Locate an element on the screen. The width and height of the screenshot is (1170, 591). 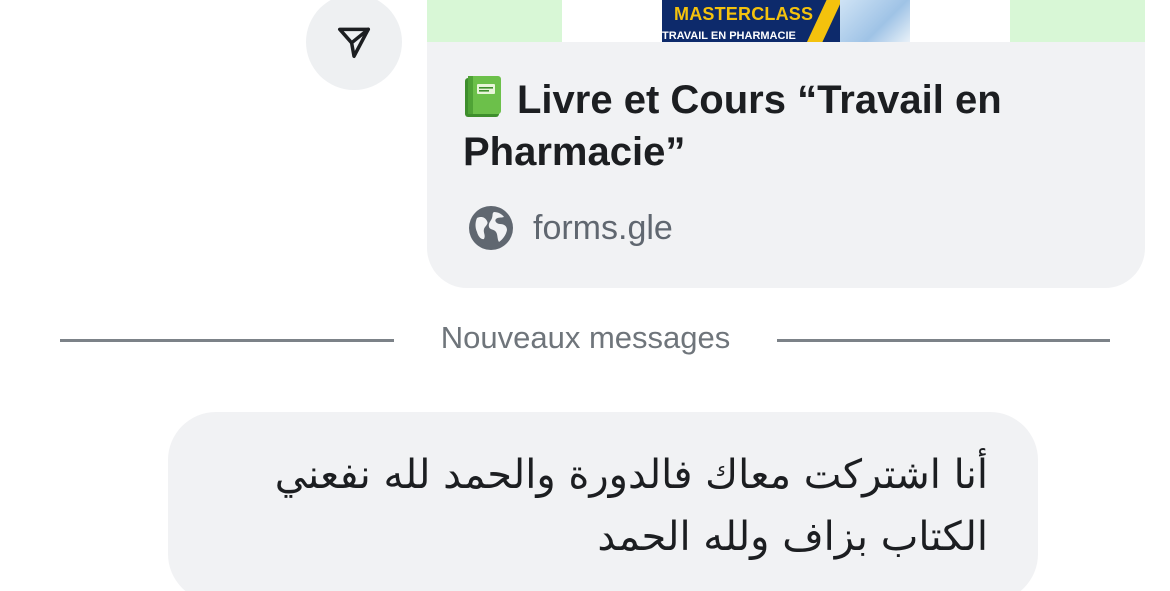
poster-subtitle: TRAVAIL EN PHARMACIE is located at coordinates (729, 36).